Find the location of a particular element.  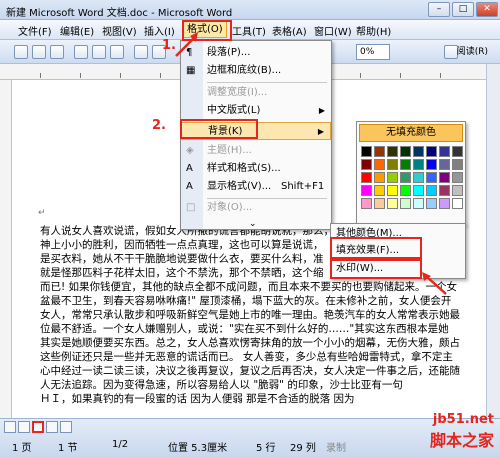

vertical-scrollbar is located at coordinates (493, 241).